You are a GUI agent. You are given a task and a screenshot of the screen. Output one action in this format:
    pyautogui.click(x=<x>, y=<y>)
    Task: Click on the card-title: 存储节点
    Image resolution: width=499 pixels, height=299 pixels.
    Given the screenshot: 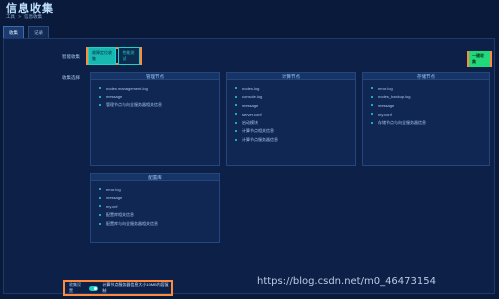 What is the action you would take?
    pyautogui.click(x=426, y=76)
    